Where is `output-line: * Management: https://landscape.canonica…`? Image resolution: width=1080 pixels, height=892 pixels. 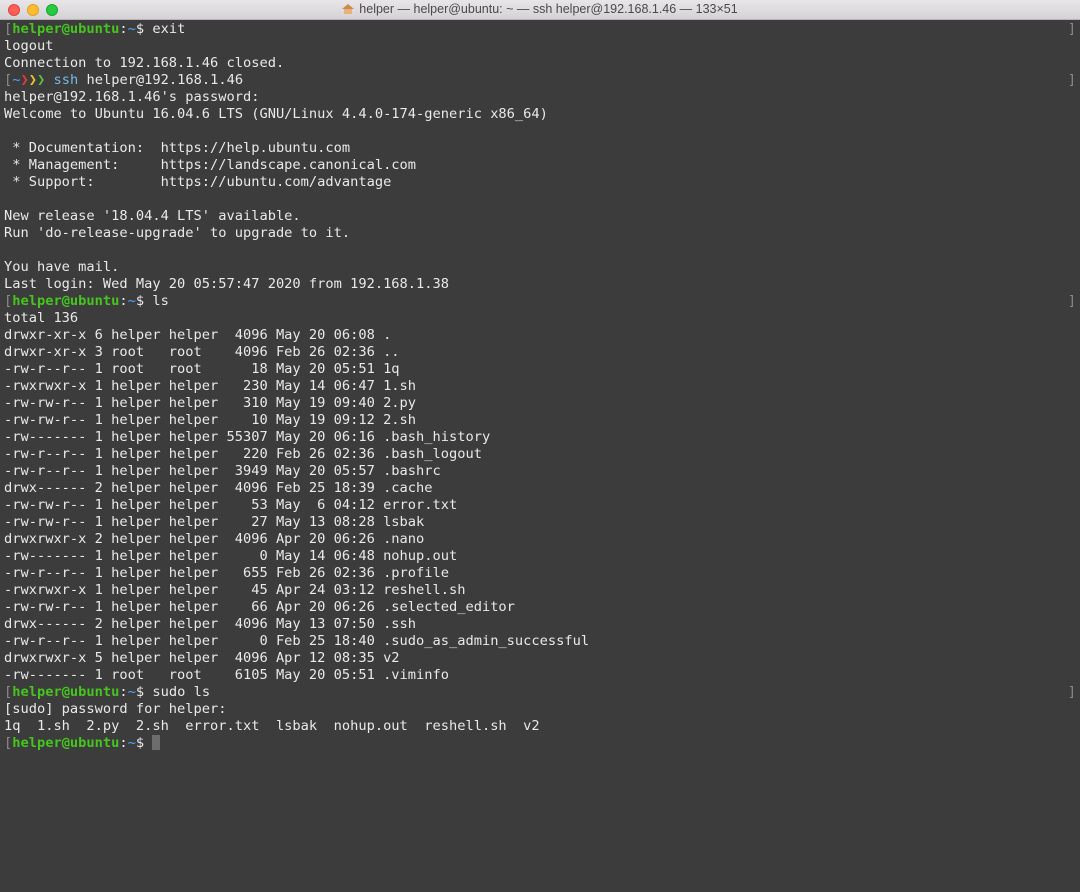
output-line: * Management: https://landscape.canonica… is located at coordinates (210, 165).